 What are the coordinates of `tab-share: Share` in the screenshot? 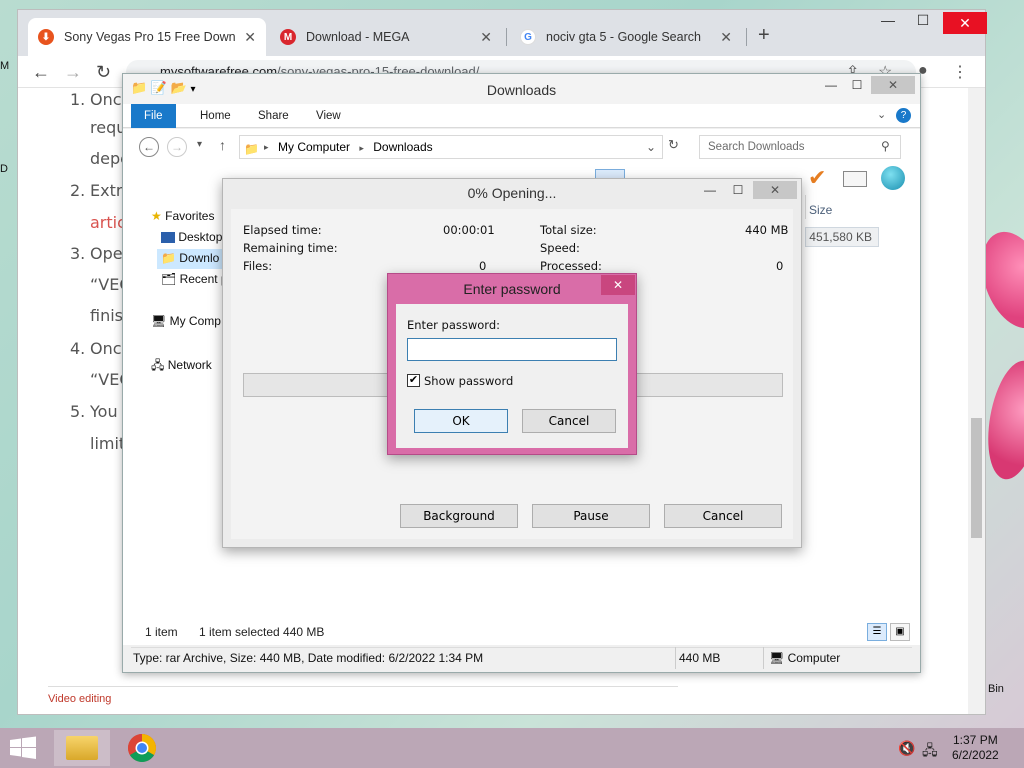 It's located at (273, 116).